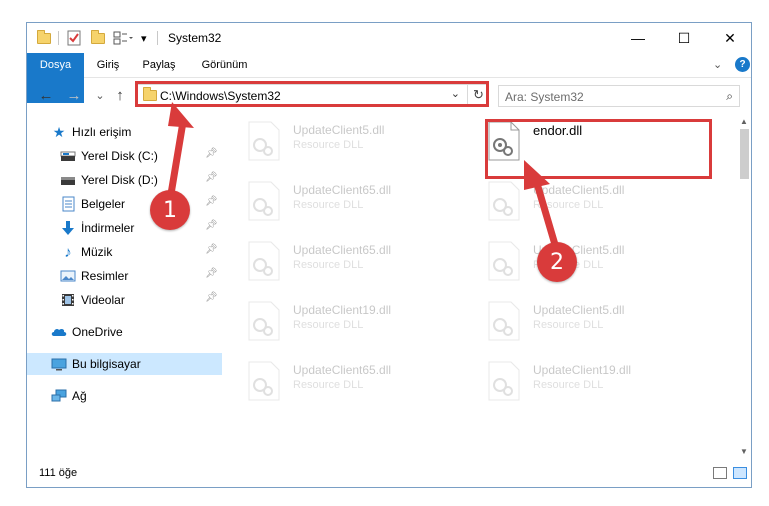 The height and width of the screenshot is (506, 769). What do you see at coordinates (120, 95) in the screenshot?
I see `up-button: ↑` at bounding box center [120, 95].